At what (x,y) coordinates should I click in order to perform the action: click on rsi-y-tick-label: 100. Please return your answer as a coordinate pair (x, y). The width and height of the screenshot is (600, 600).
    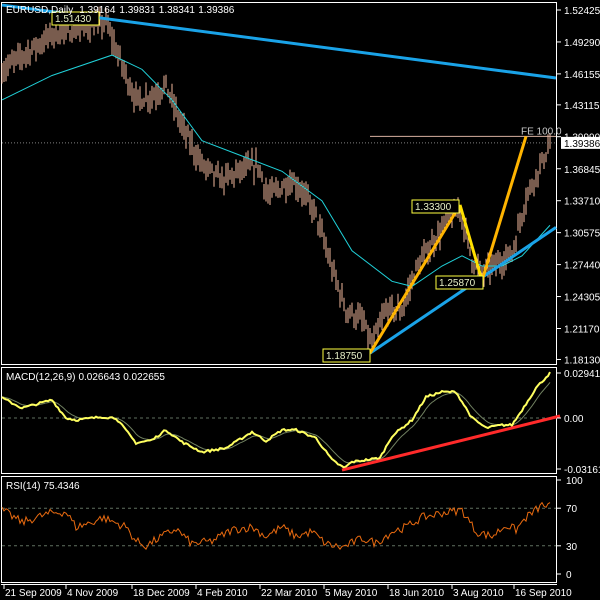
    Looking at the image, I should click on (574, 481).